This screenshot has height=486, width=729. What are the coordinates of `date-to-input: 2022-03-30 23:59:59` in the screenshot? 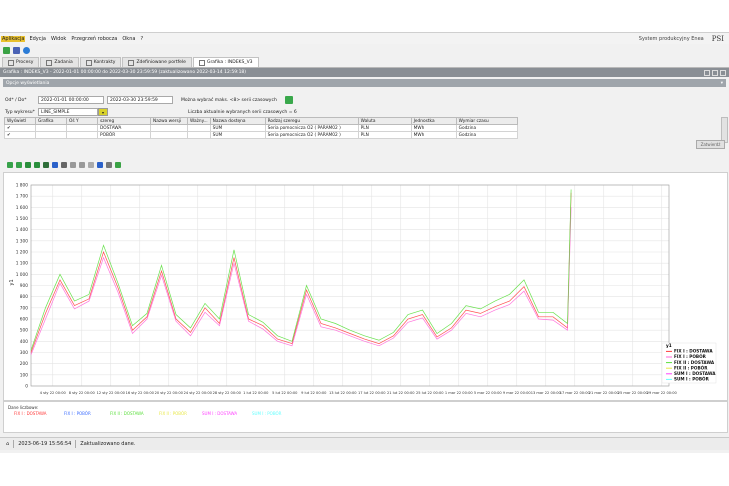 It's located at (140, 100).